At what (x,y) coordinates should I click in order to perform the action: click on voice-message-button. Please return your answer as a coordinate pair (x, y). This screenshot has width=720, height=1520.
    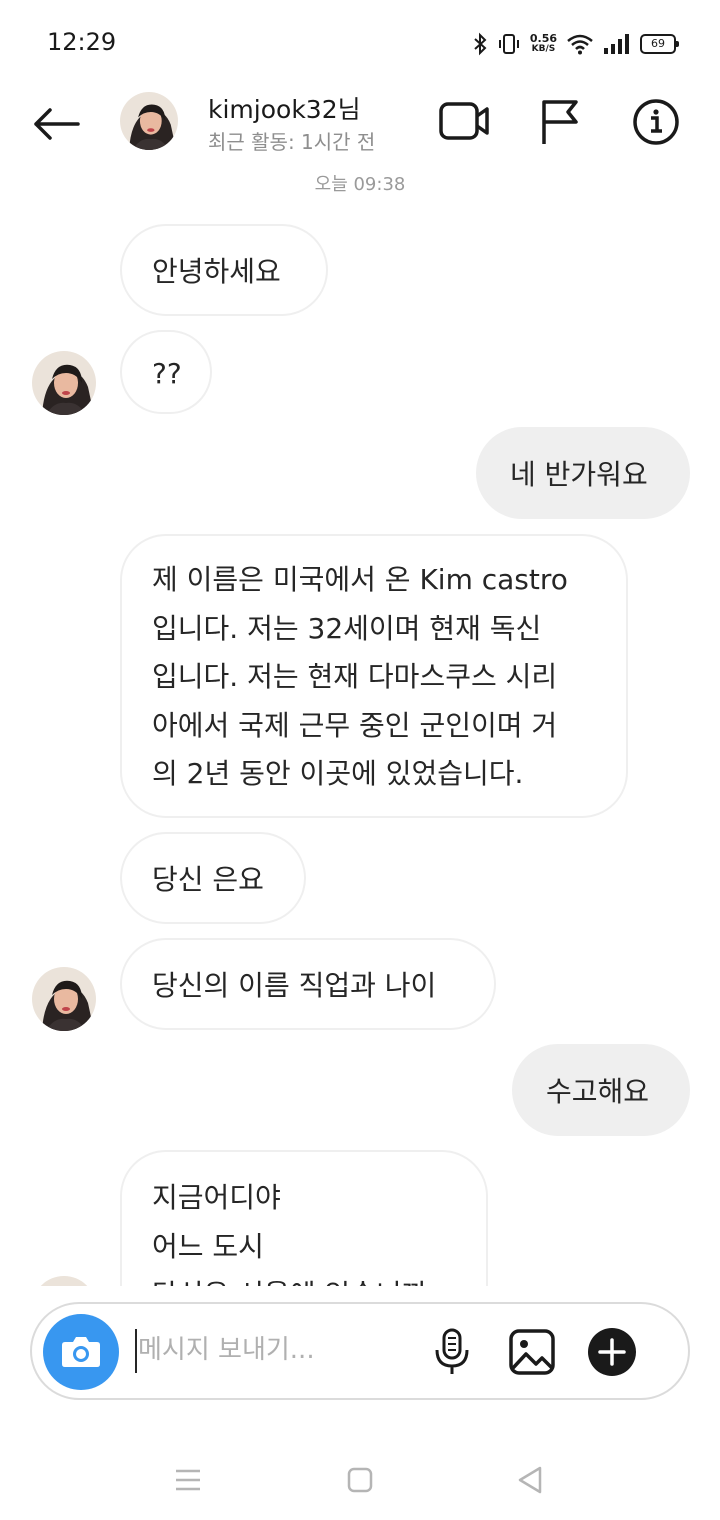
    Looking at the image, I should click on (452, 1352).